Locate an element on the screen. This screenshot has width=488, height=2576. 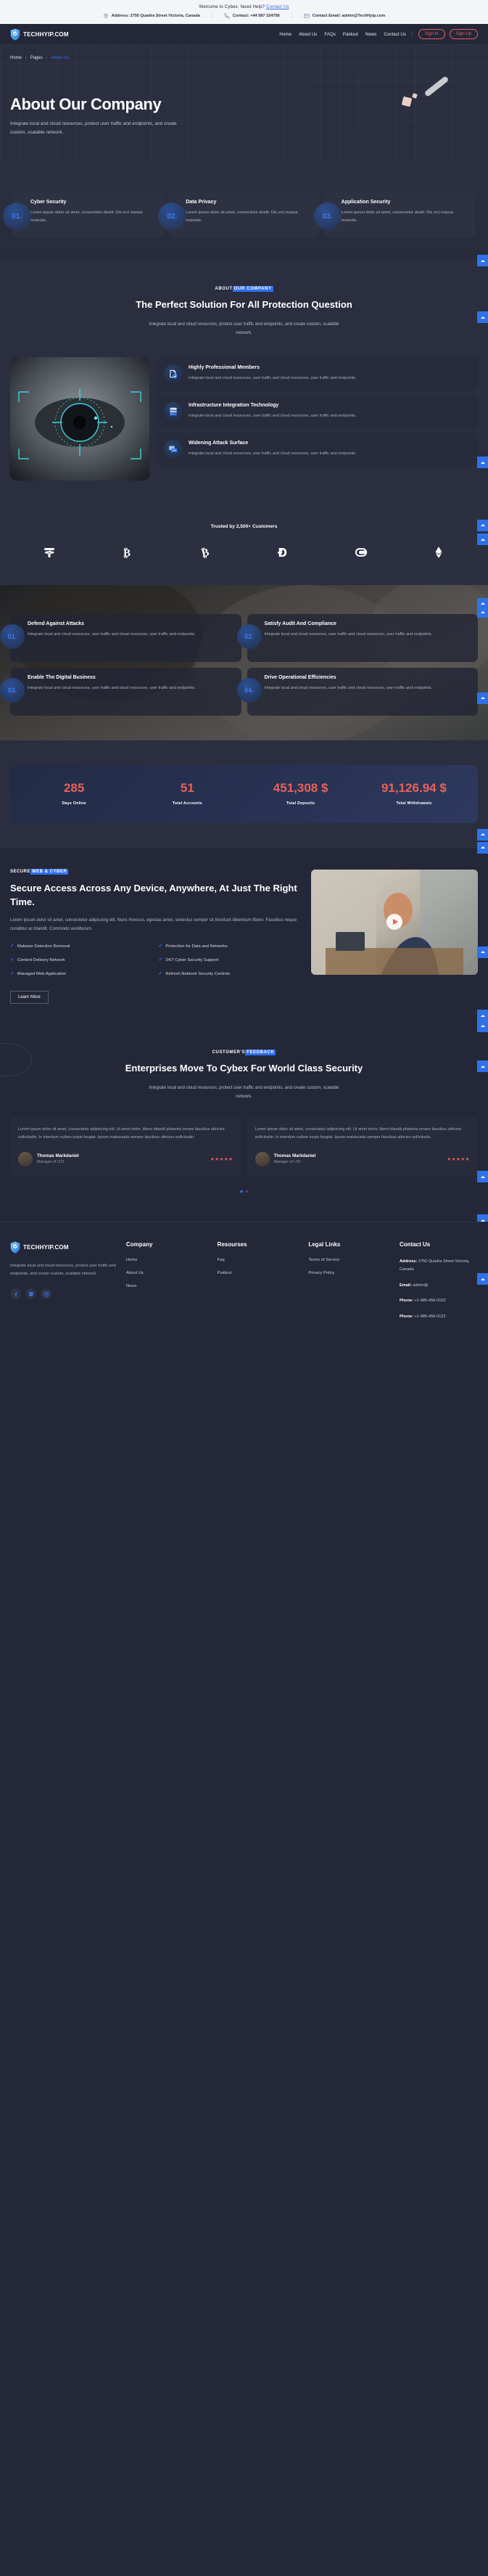
play-button-icon is located at coordinates (394, 923).